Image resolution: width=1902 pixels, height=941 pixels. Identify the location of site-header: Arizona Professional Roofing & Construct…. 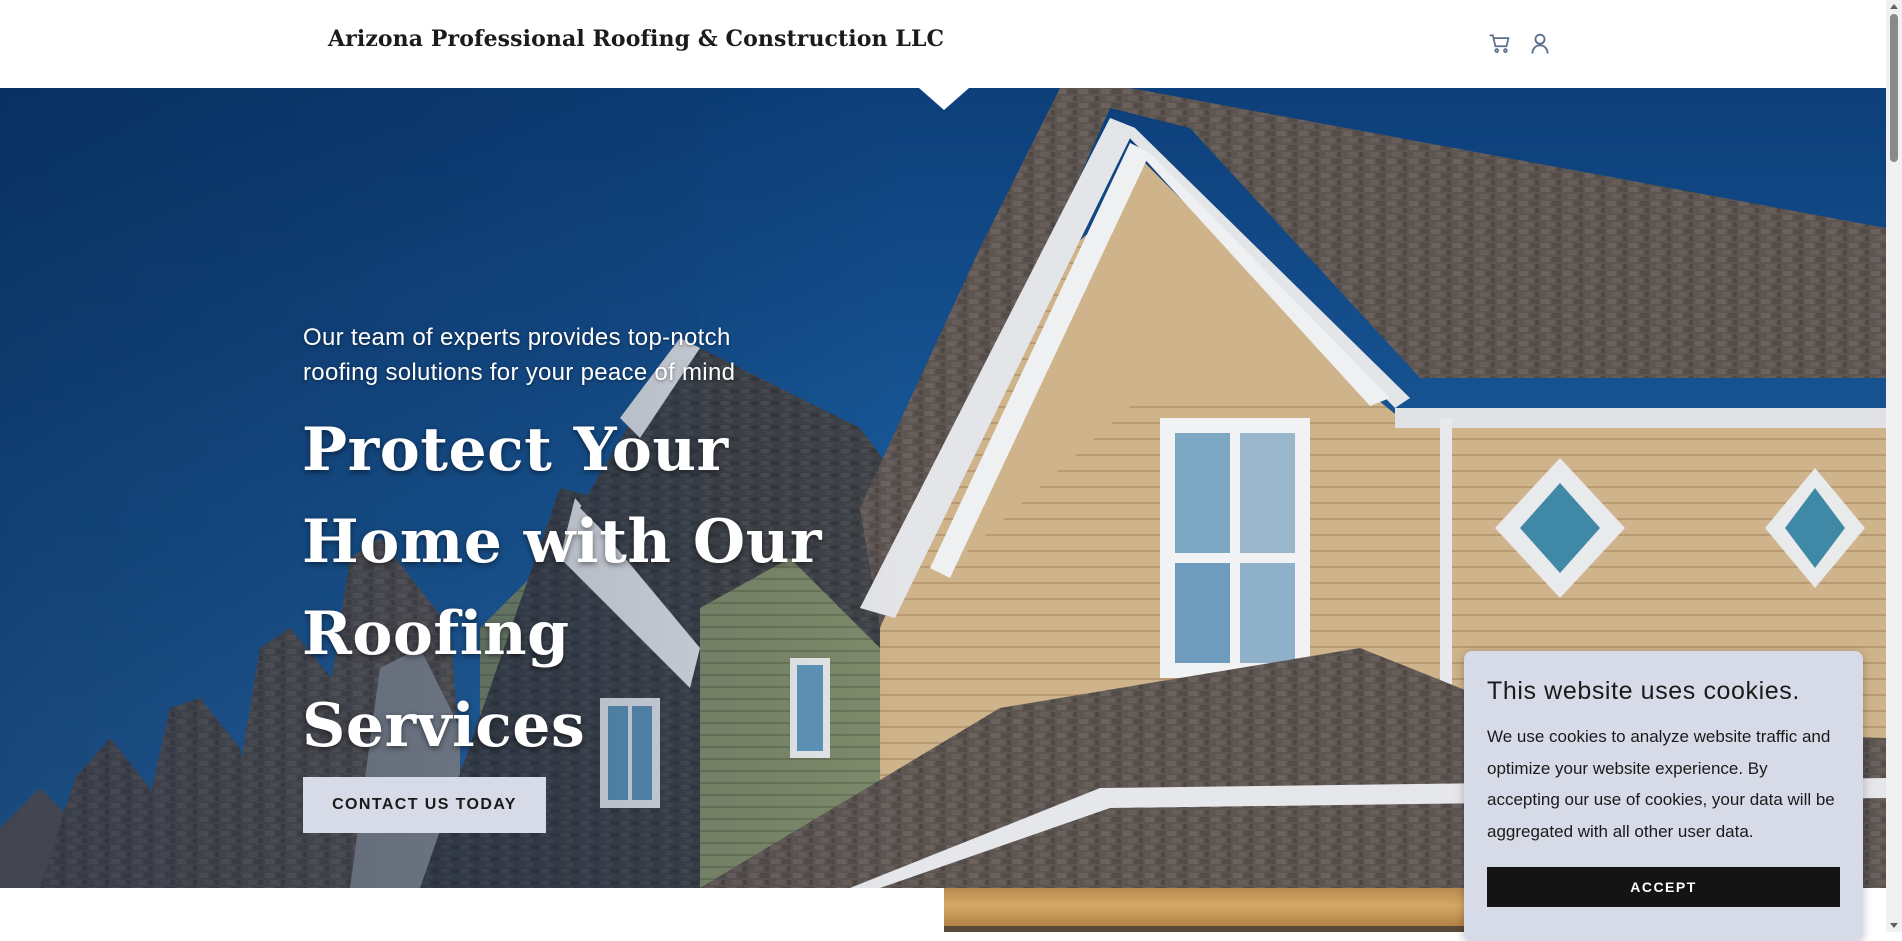
(943, 44).